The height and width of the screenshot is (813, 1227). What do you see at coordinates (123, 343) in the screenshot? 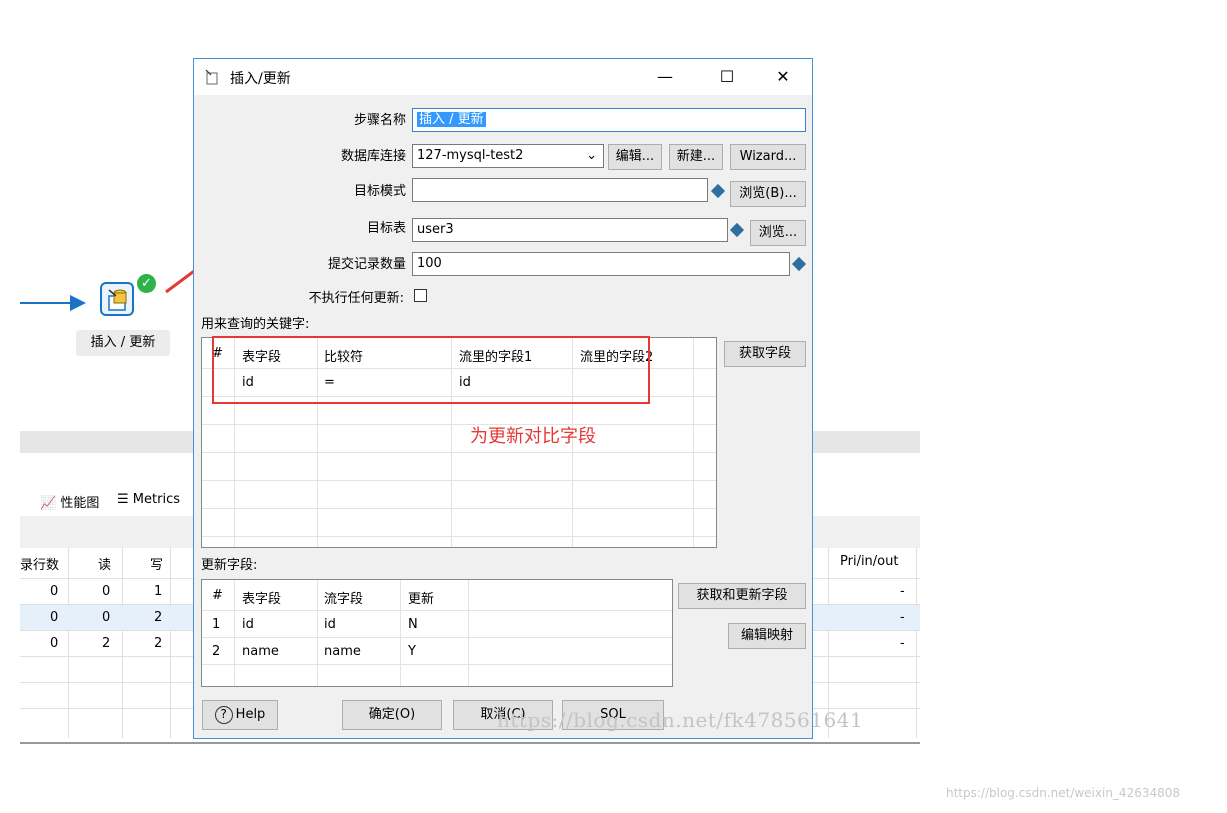
I see `step-label: 插入 / 更新` at bounding box center [123, 343].